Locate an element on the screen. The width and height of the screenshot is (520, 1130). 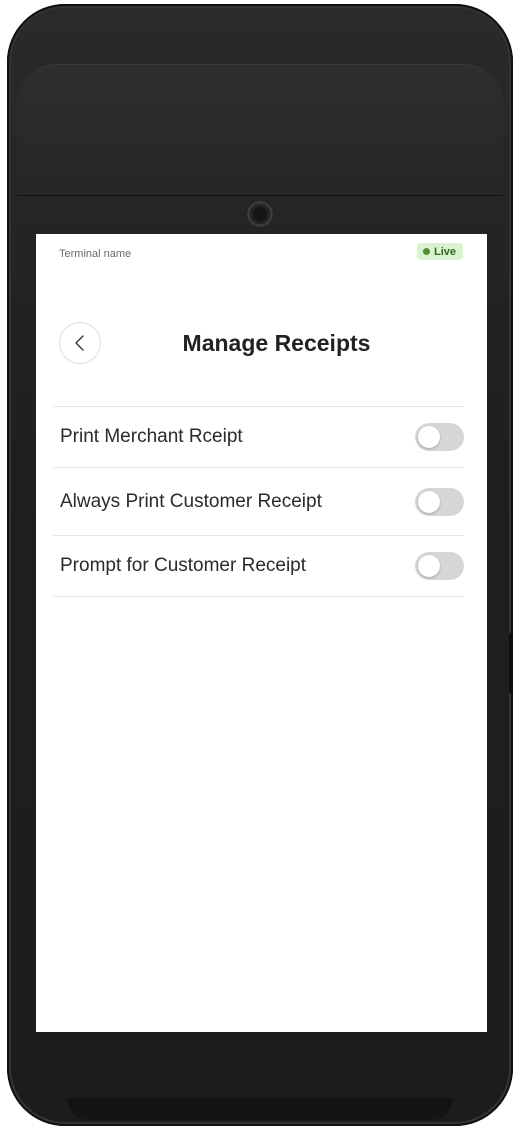
setting-row-prompt-for-customer-receipt: Prompt for Customer Receipt is located at coordinates (258, 566).